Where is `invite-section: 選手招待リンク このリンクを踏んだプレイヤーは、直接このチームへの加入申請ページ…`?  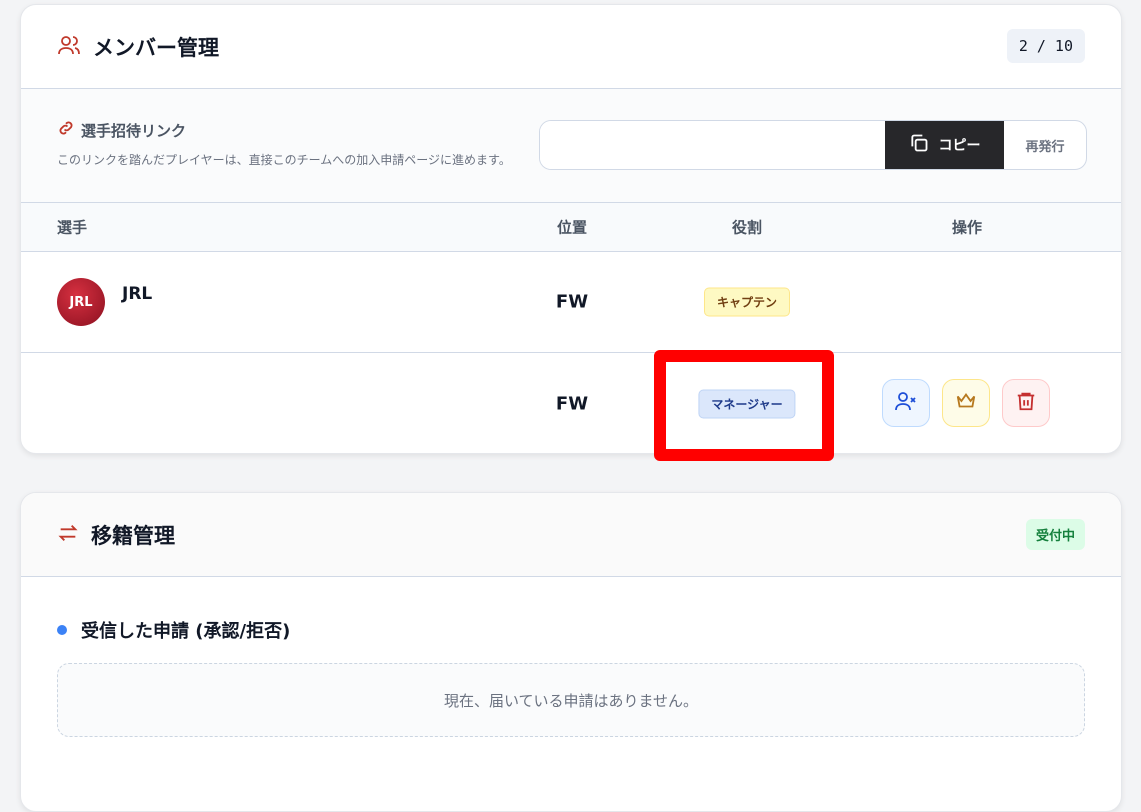 invite-section: 選手招待リンク このリンクを踏んだプレイヤーは、直接このチームへの加入申請ページ… is located at coordinates (571, 146).